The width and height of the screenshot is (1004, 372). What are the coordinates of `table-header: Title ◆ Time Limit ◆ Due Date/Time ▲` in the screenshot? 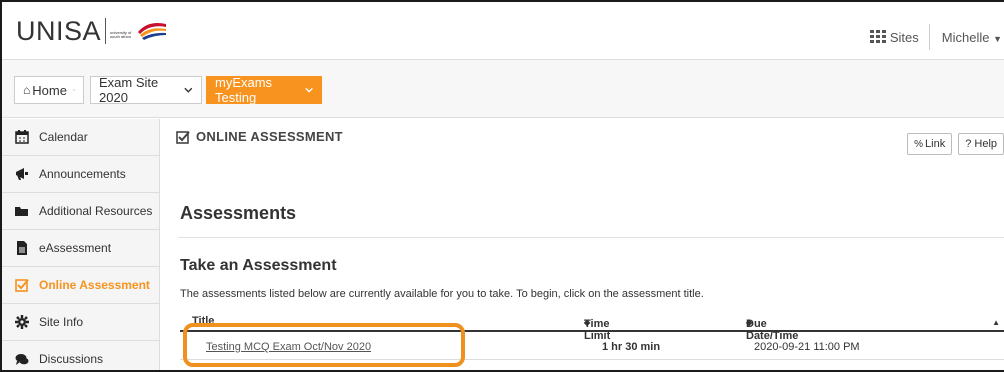 It's located at (592, 327).